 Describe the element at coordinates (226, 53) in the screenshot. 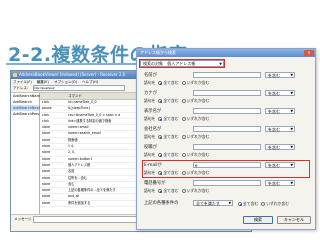

I see `dialog-titlebar: アドレス帳から検索 ×` at that location.